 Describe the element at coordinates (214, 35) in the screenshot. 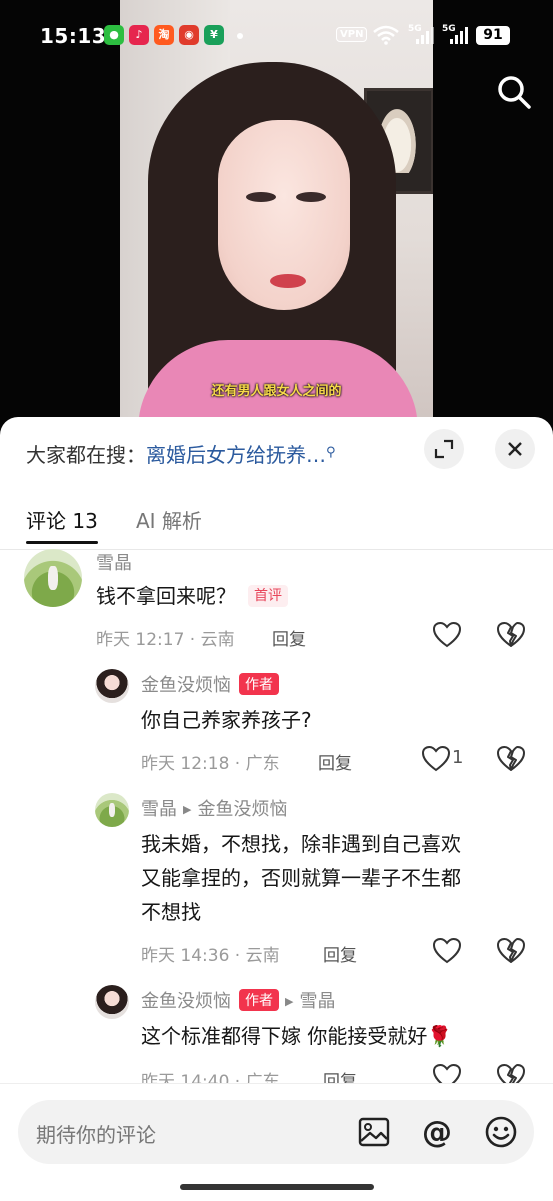

I see `bank-icon: ¥` at that location.